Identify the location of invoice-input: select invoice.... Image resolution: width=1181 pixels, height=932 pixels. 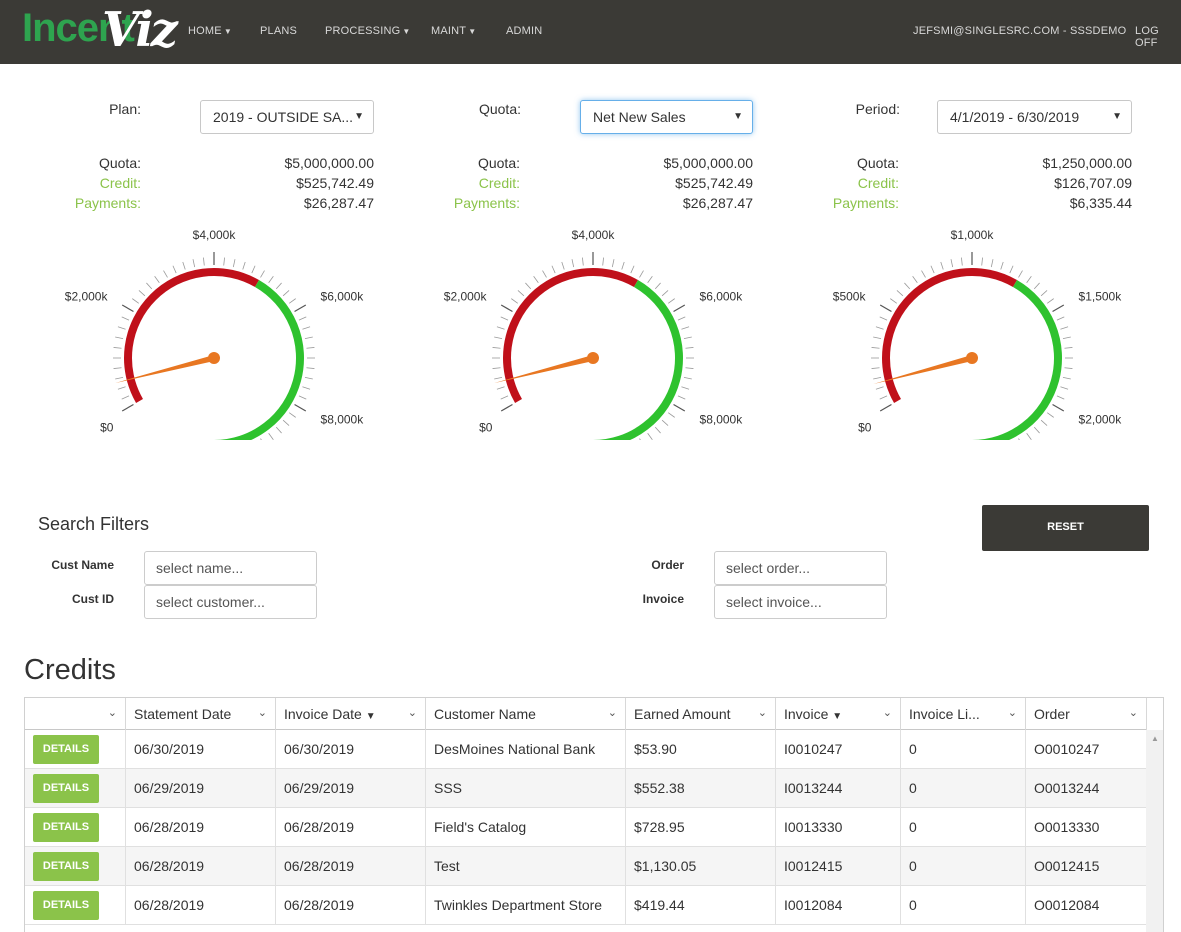
(800, 602).